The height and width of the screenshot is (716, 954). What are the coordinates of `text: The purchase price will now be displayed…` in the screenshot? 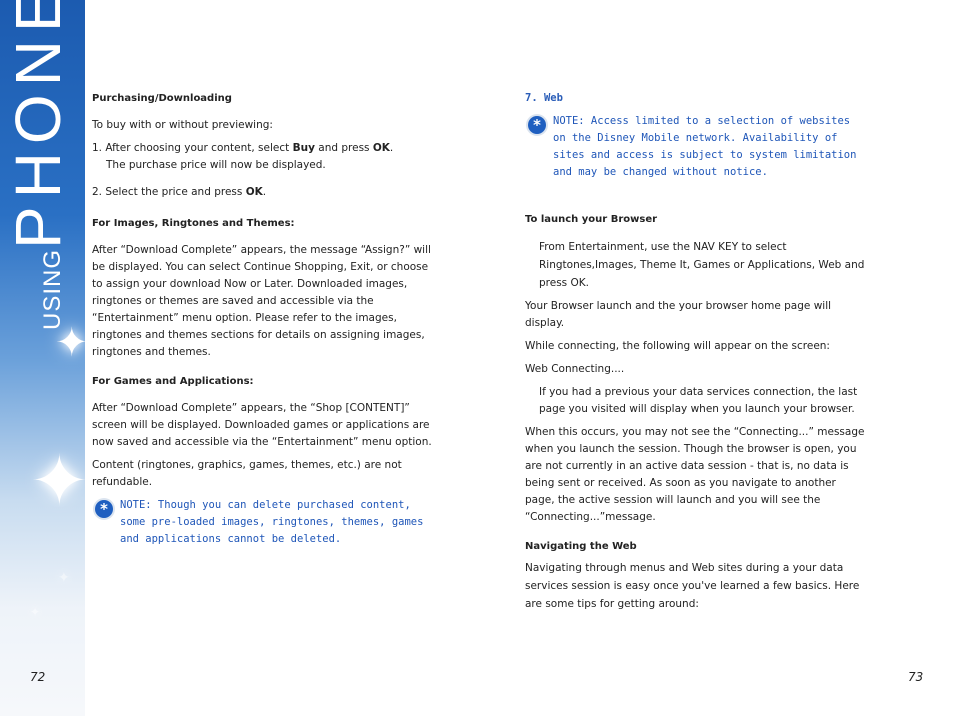 It's located at (216, 165).